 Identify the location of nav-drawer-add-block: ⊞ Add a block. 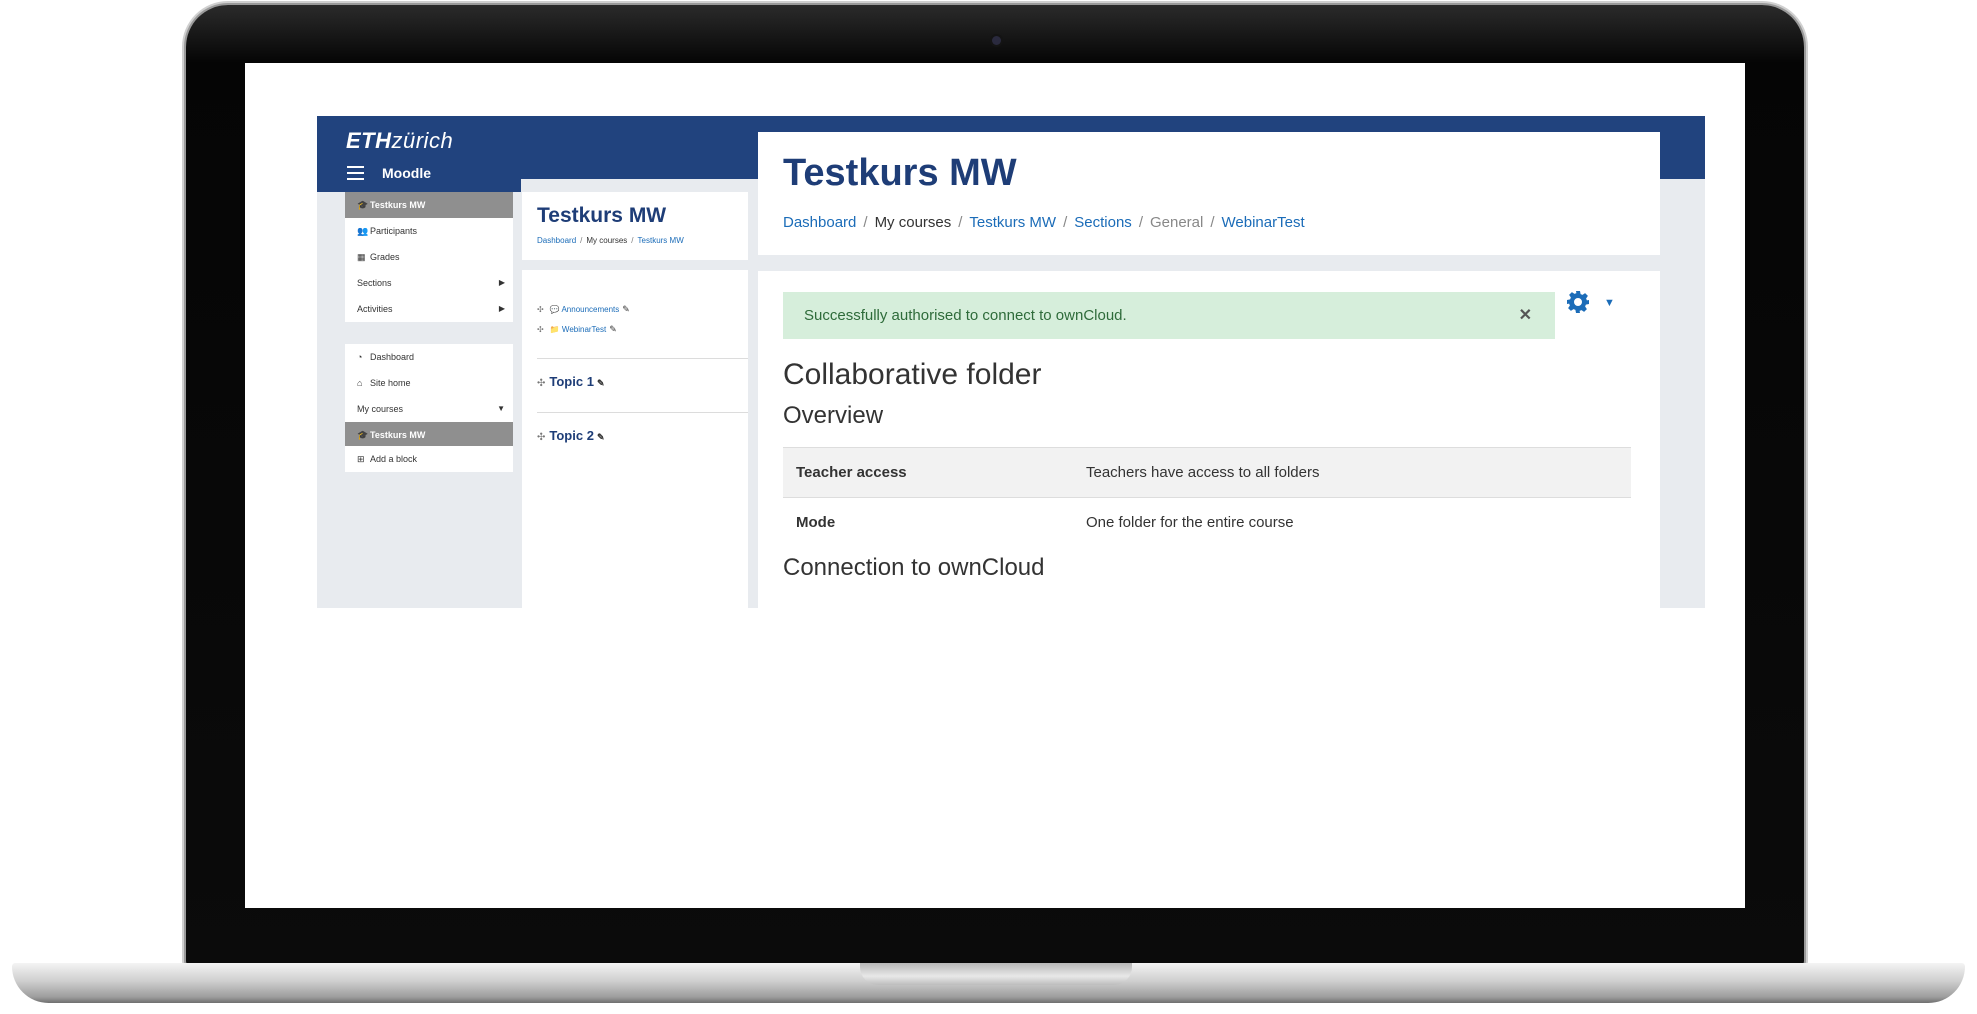
(429, 459).